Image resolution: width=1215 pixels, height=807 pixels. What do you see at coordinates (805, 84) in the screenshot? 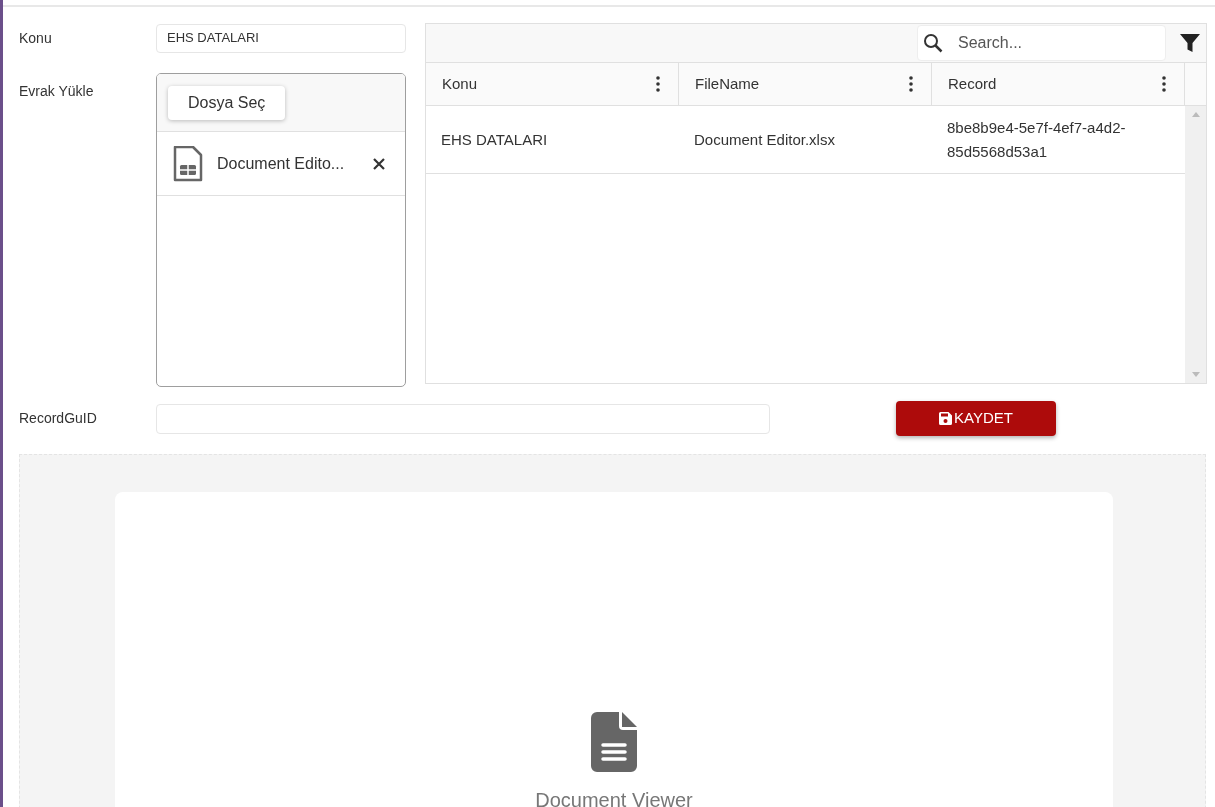
I see `column-header: FileName` at bounding box center [805, 84].